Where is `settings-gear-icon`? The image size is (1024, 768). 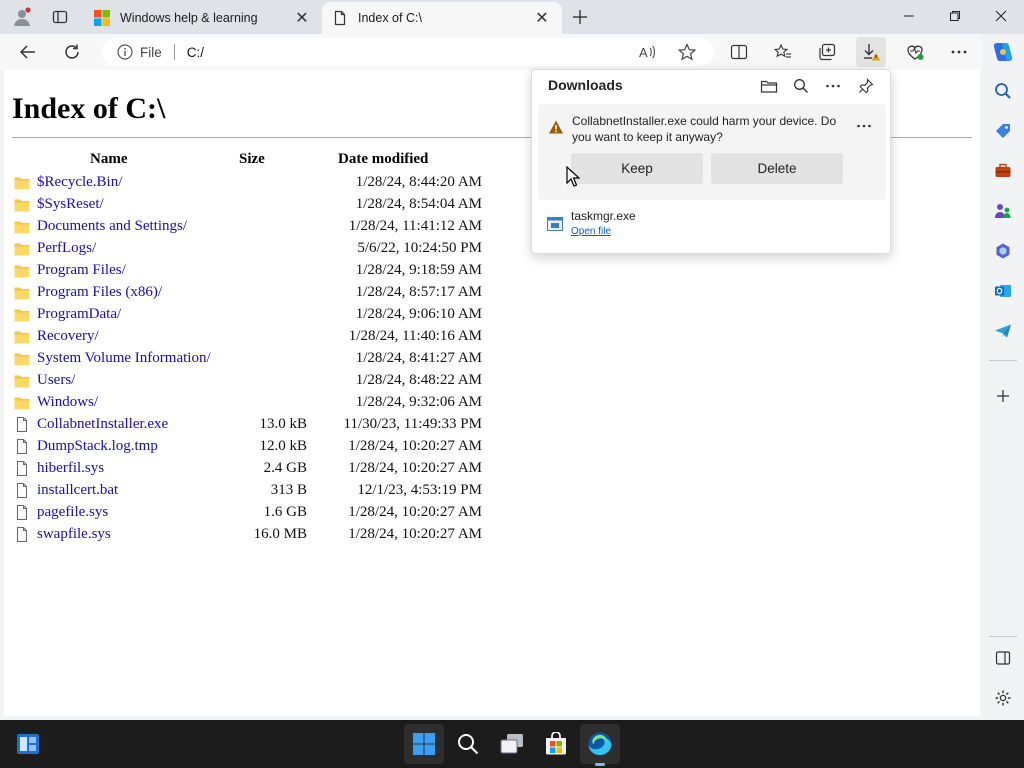 settings-gear-icon is located at coordinates (1003, 698).